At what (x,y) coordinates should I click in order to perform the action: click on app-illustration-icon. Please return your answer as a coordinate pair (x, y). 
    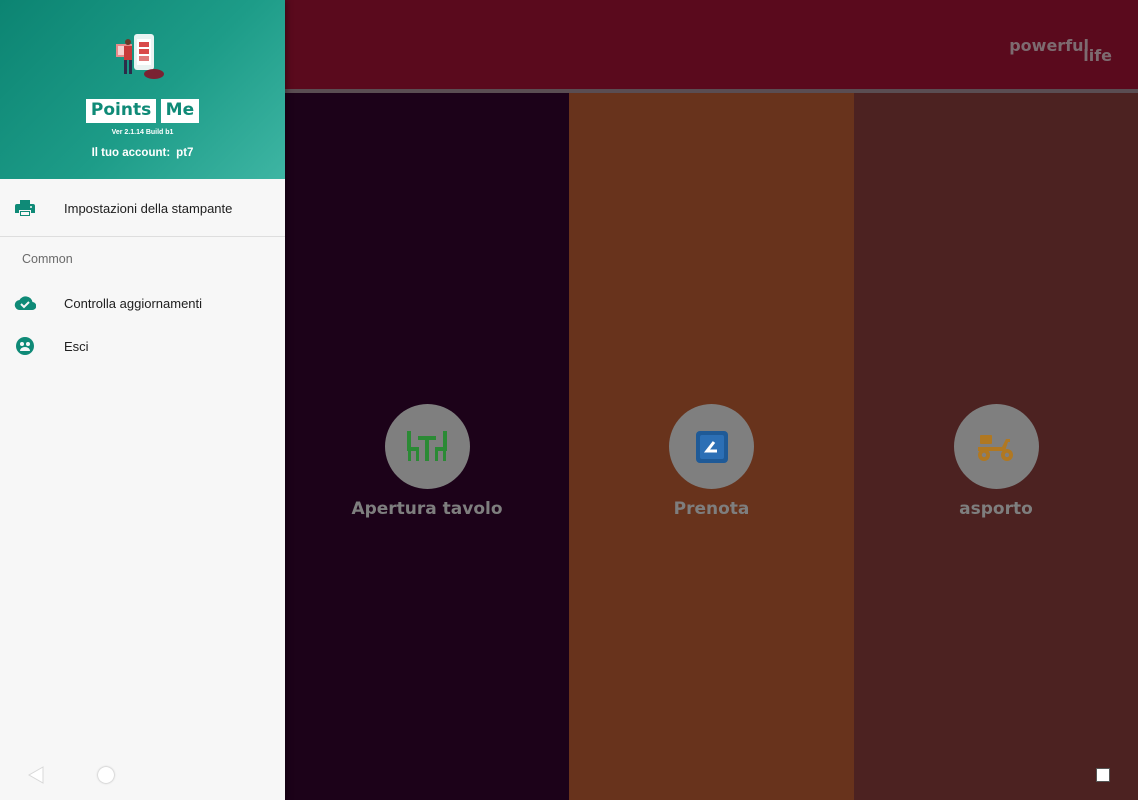
    Looking at the image, I should click on (140, 56).